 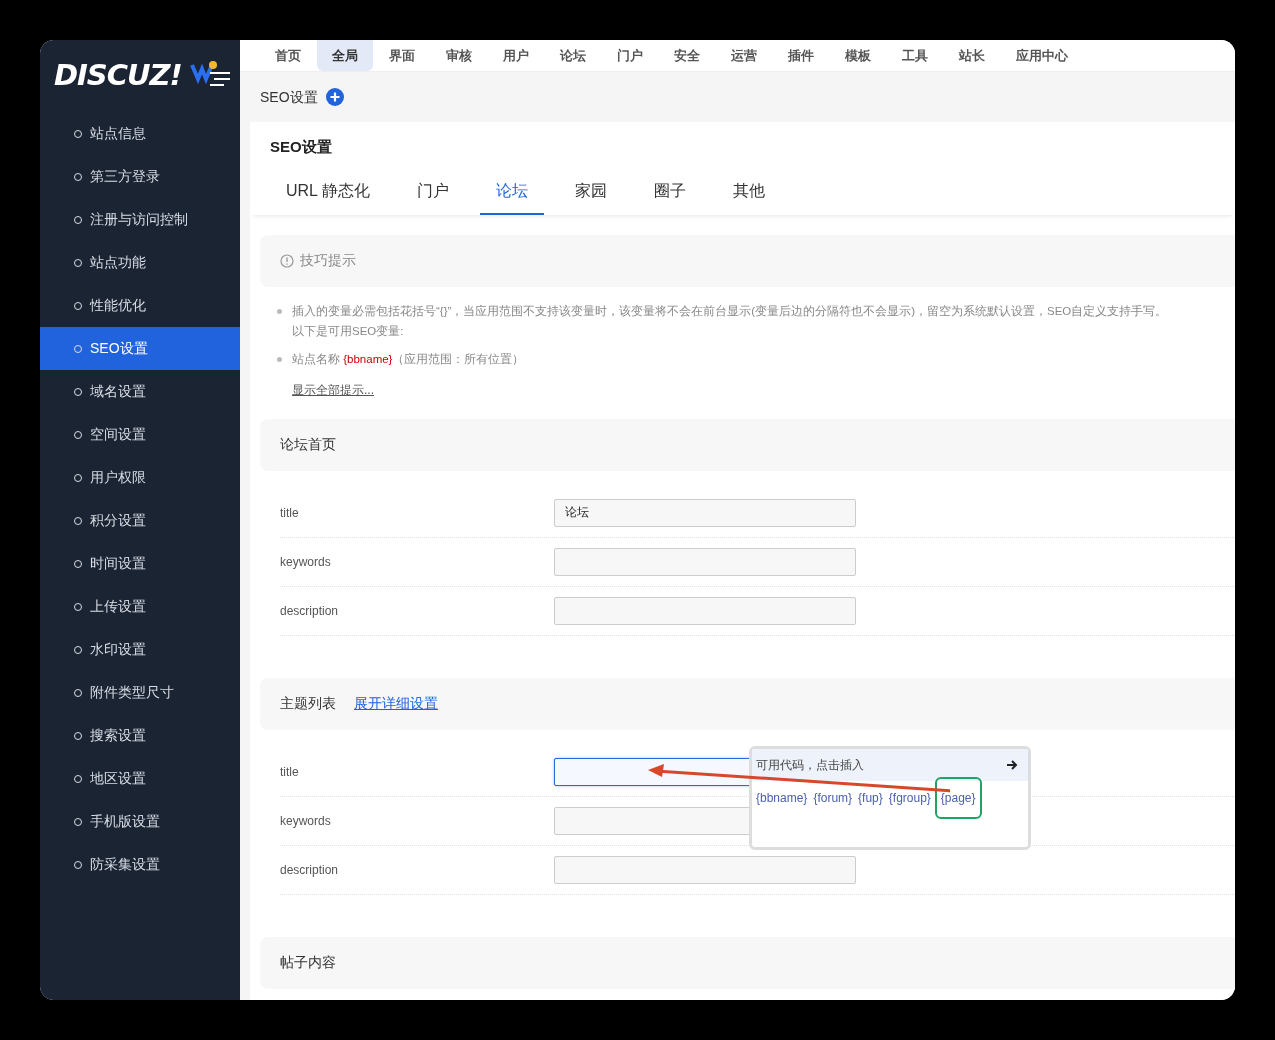 I want to click on sidebar-item: 时间设置, so click(x=140, y=563).